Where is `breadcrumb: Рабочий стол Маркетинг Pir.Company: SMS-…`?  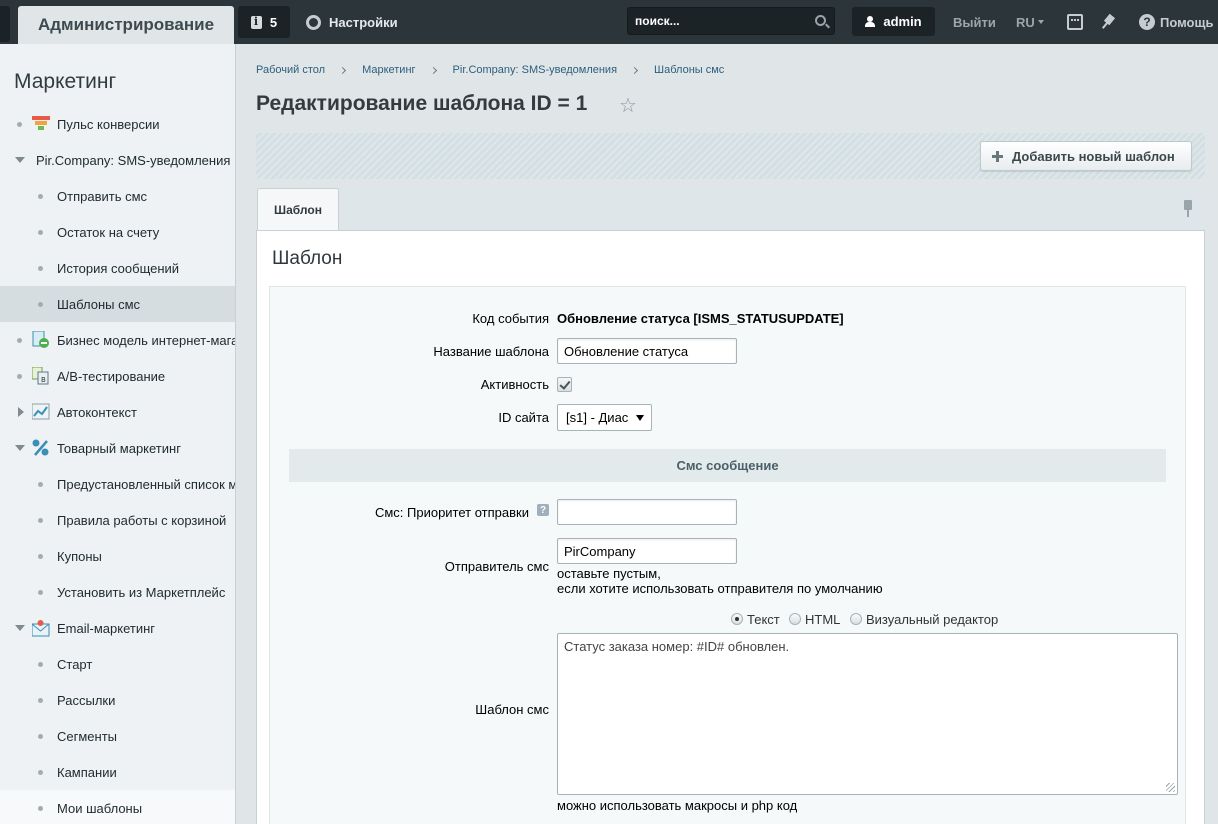 breadcrumb: Рабочий стол Маркетинг Pir.Company: SMS-… is located at coordinates (490, 70).